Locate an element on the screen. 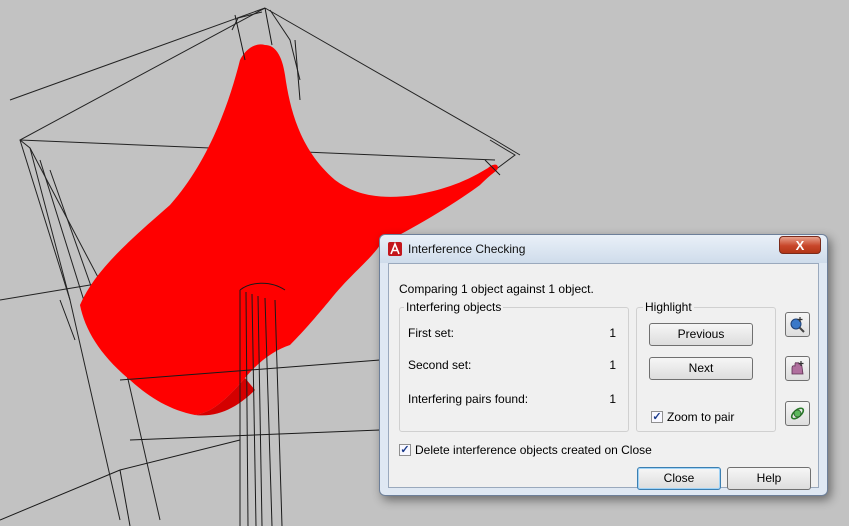 The image size is (849, 526). second-set-value: 1 is located at coordinates (612, 365).